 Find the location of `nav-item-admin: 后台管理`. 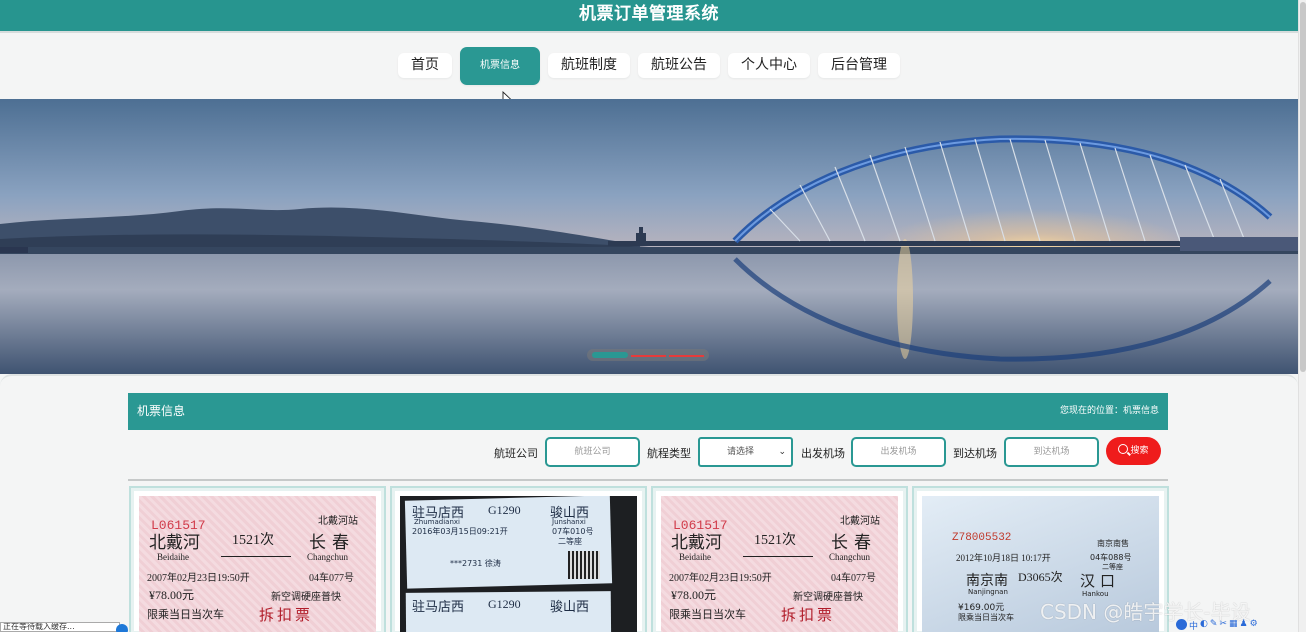

nav-item-admin: 后台管理 is located at coordinates (859, 65).